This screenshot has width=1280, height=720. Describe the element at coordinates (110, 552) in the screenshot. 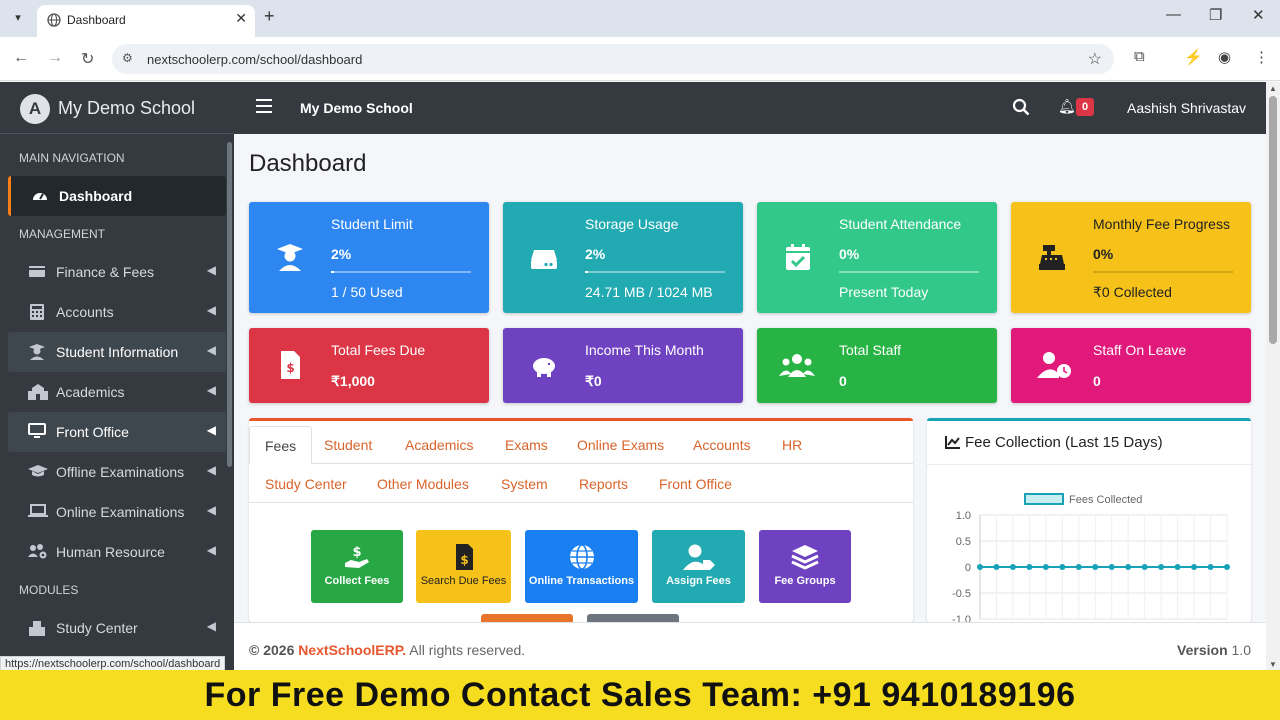

I see `sidebar-item-label: Human Resource` at that location.